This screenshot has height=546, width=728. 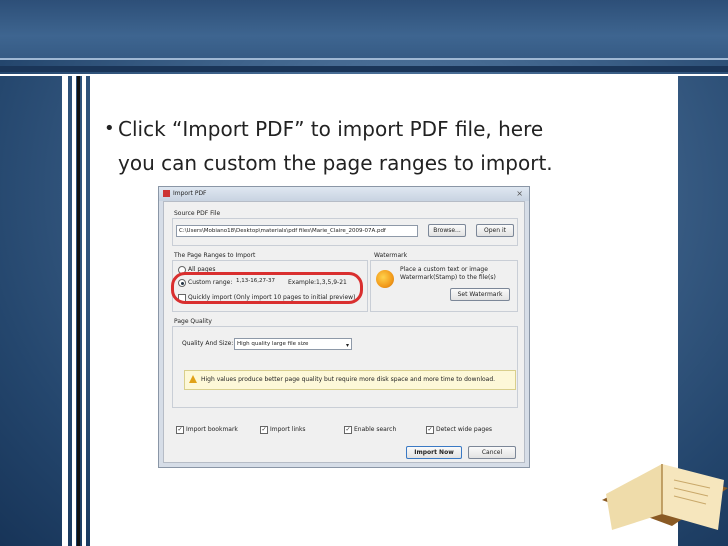 What do you see at coordinates (212, 429) in the screenshot?
I see `import-bookmark-label: Import bookmark` at bounding box center [212, 429].